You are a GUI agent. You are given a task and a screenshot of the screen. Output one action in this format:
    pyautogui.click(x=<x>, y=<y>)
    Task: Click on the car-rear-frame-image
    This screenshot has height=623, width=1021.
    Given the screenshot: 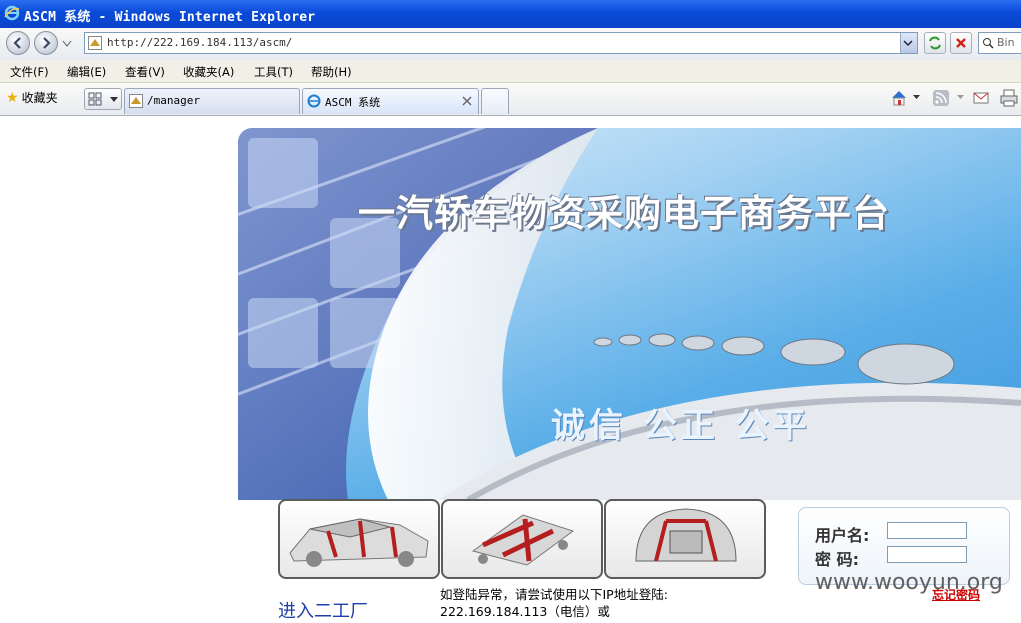 What is the action you would take?
    pyautogui.click(x=686, y=535)
    